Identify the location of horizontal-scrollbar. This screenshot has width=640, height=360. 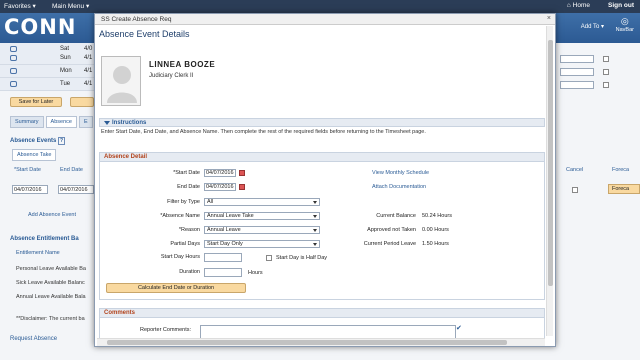
(321, 342).